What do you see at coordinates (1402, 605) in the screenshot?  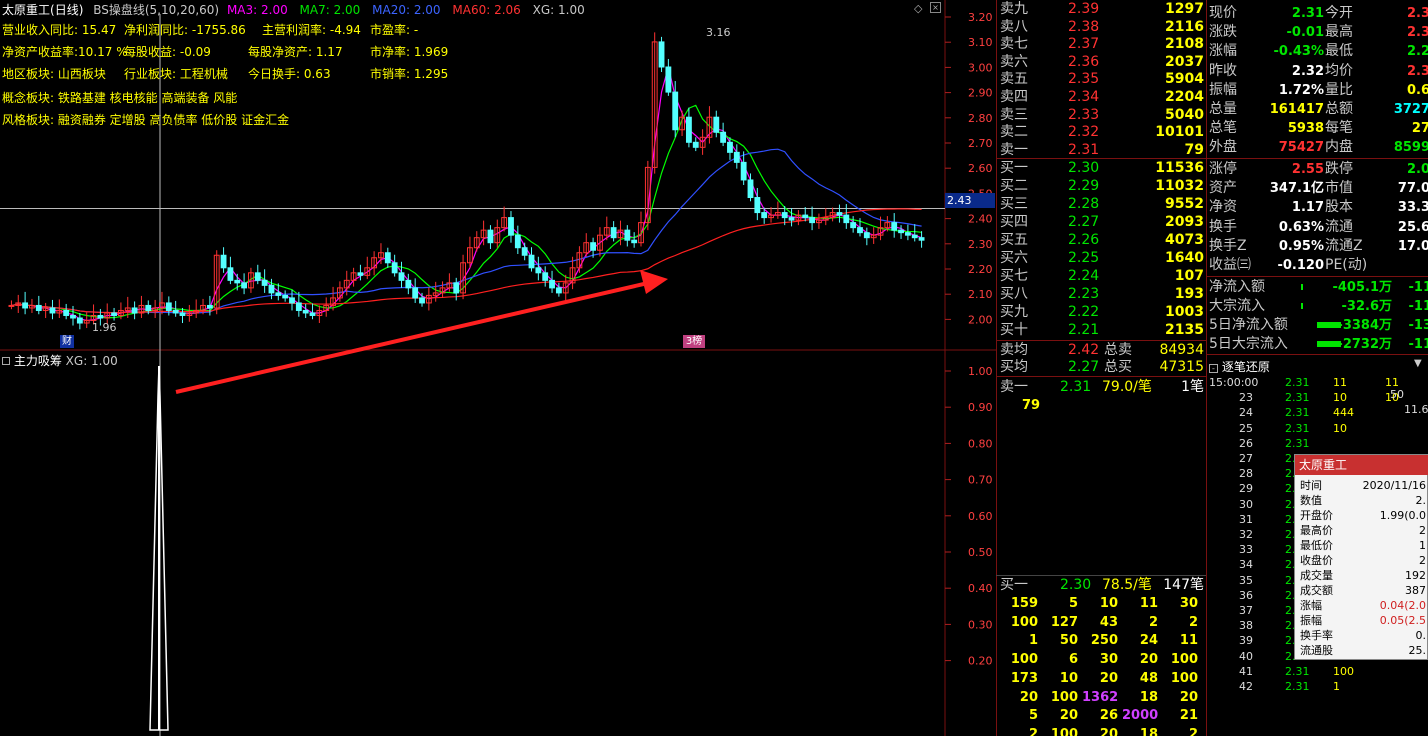 I see `popup-value: 0.04(2.0` at bounding box center [1402, 605].